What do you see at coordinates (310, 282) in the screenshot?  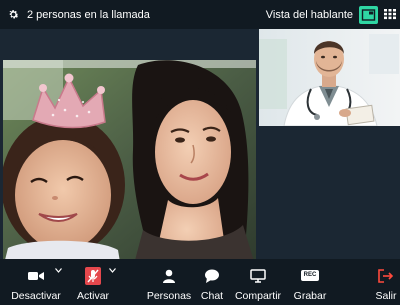 I see `record-button: REC Grabar` at bounding box center [310, 282].